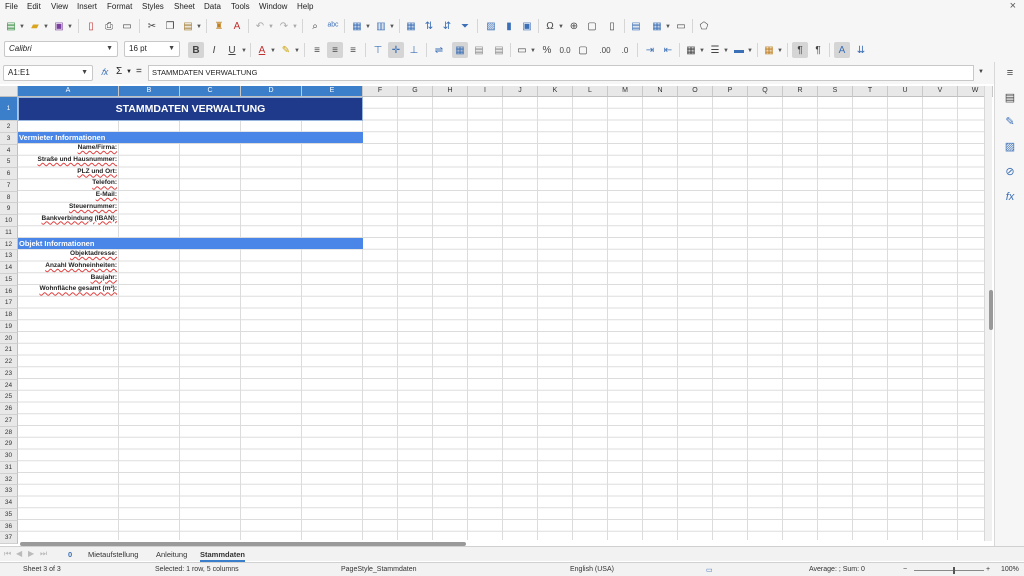  What do you see at coordinates (237, 26) in the screenshot?
I see `clear-format-icon: A` at bounding box center [237, 26].